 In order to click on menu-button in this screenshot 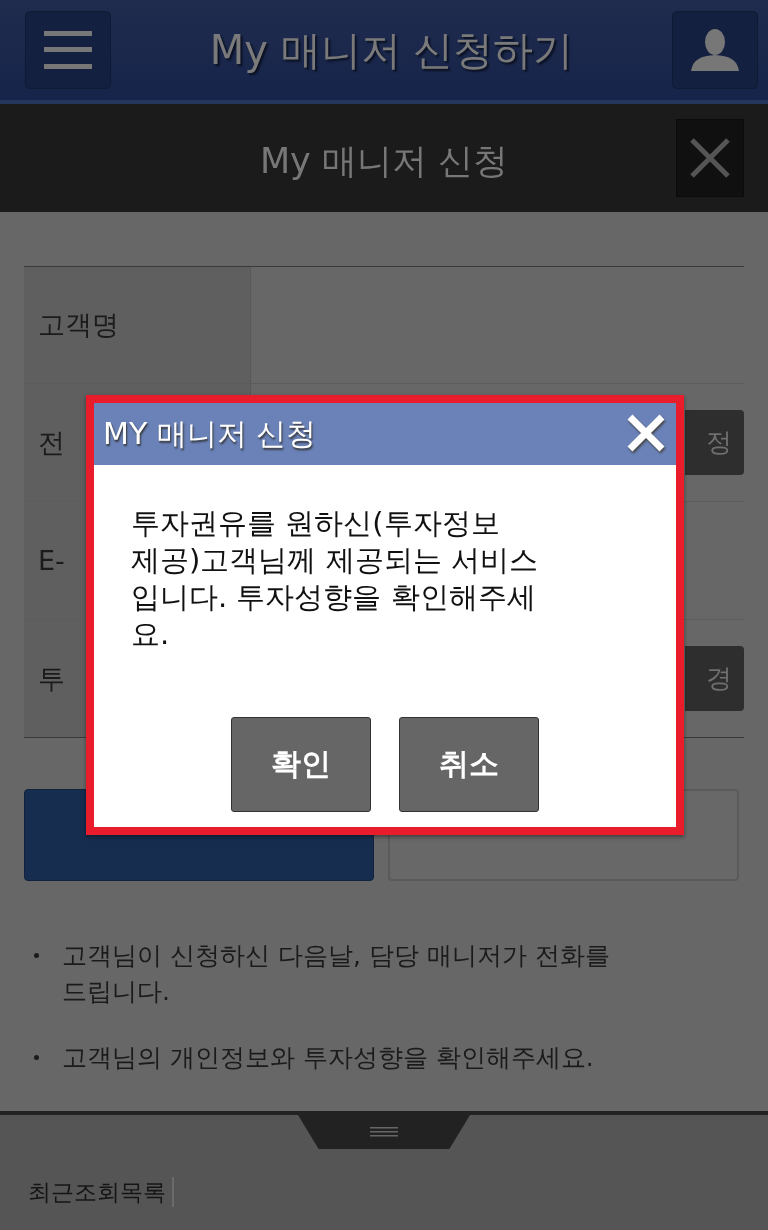, I will do `click(68, 50)`.